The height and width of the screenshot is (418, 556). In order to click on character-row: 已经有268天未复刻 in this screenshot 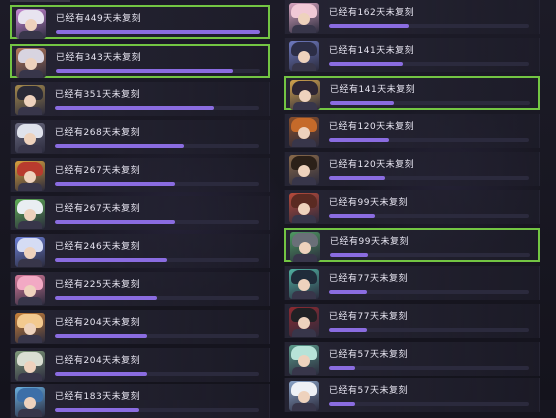, I will do `click(140, 137)`.